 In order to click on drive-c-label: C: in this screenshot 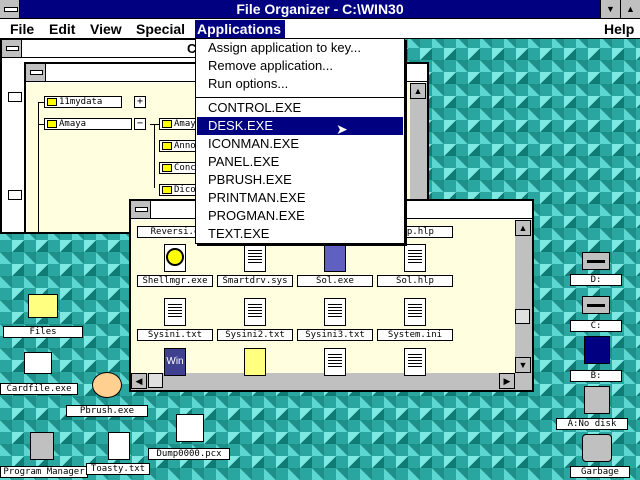, I will do `click(596, 326)`.